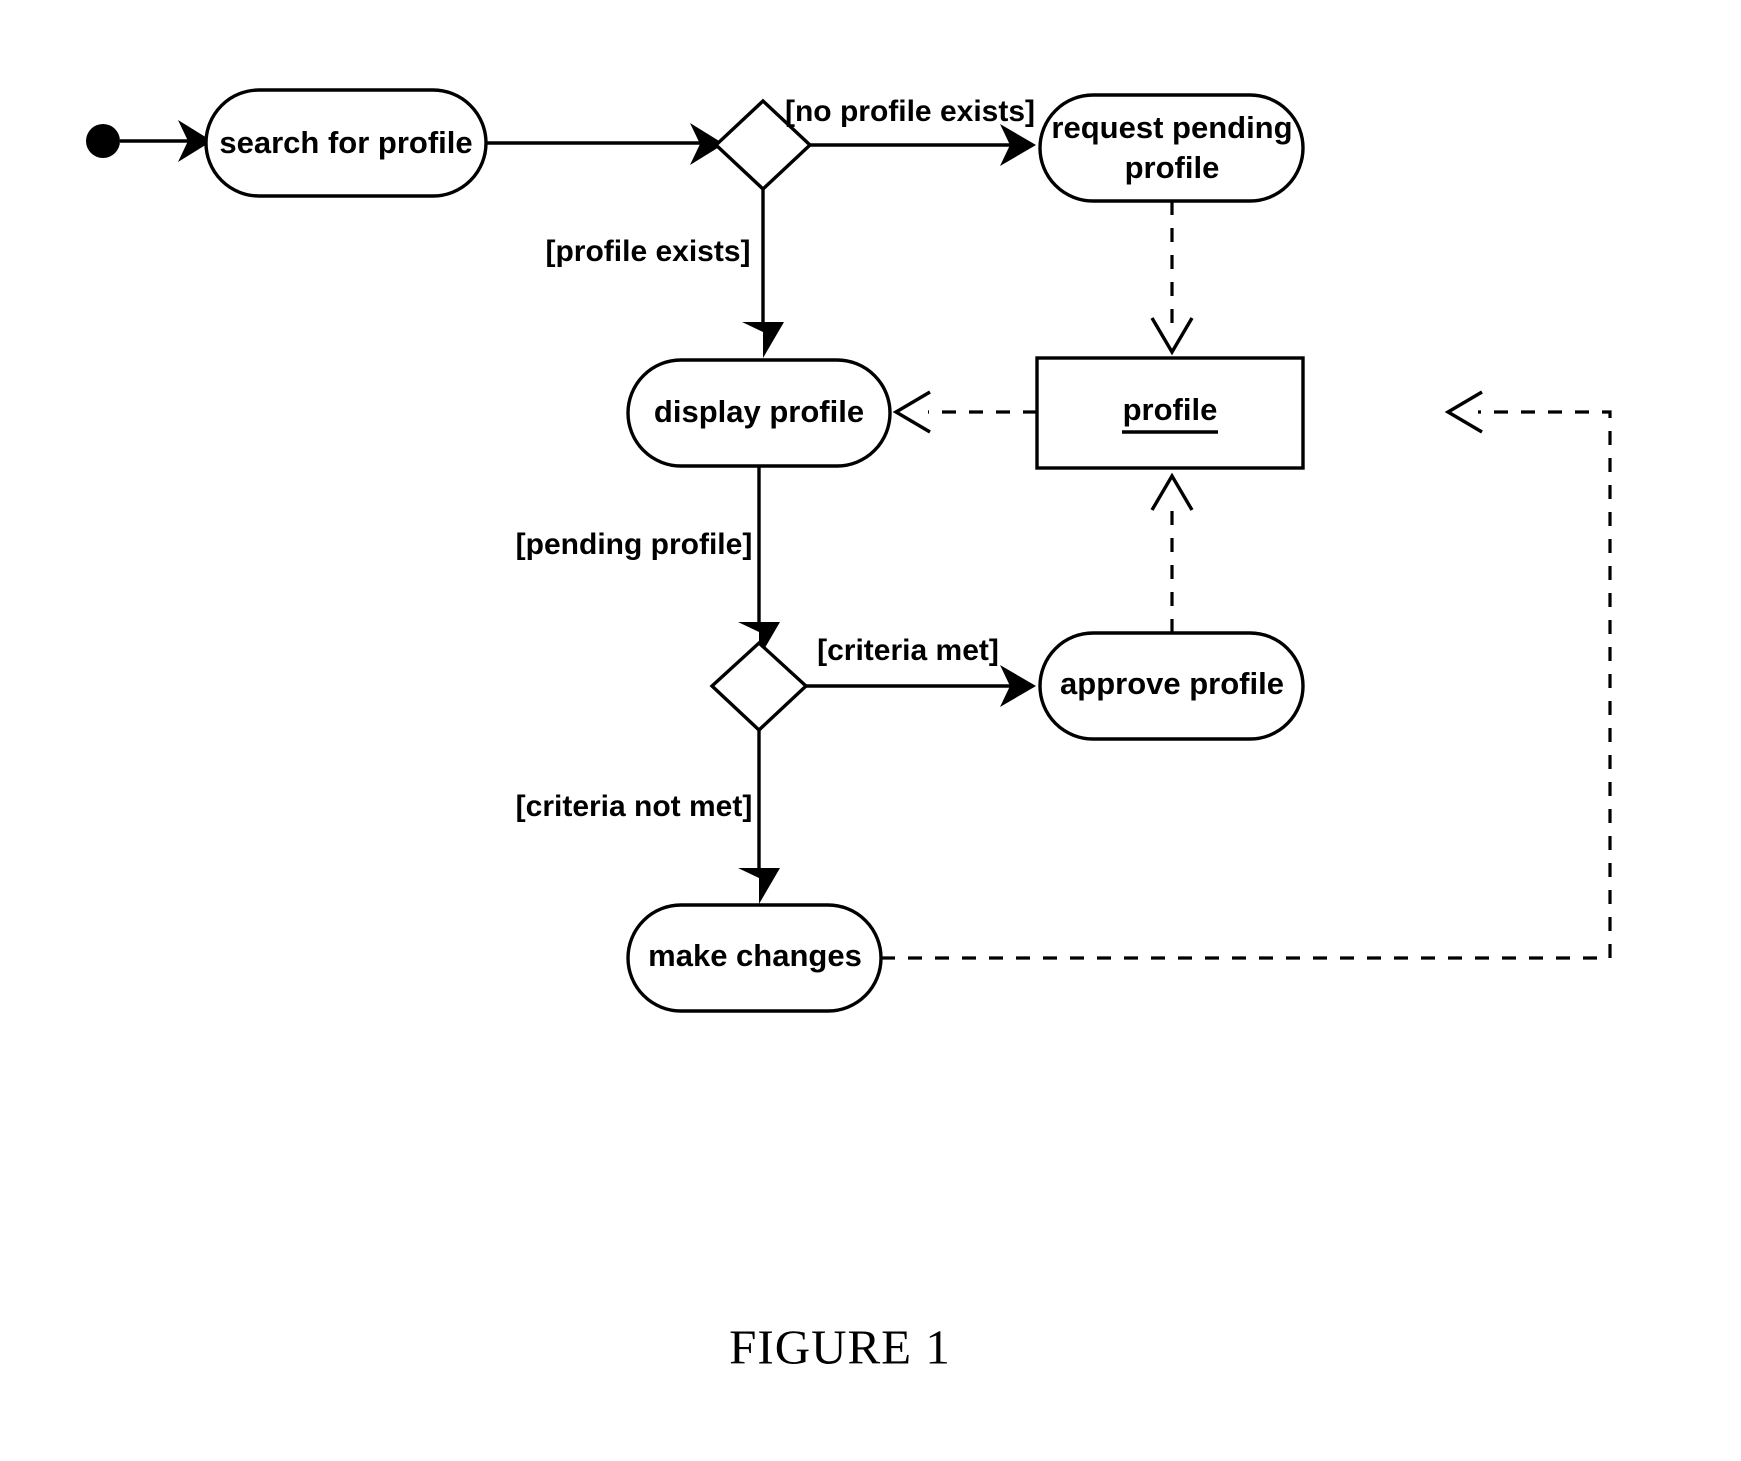  What do you see at coordinates (634, 544) in the screenshot?
I see `edge-label-pending-profile: [pending profile]` at bounding box center [634, 544].